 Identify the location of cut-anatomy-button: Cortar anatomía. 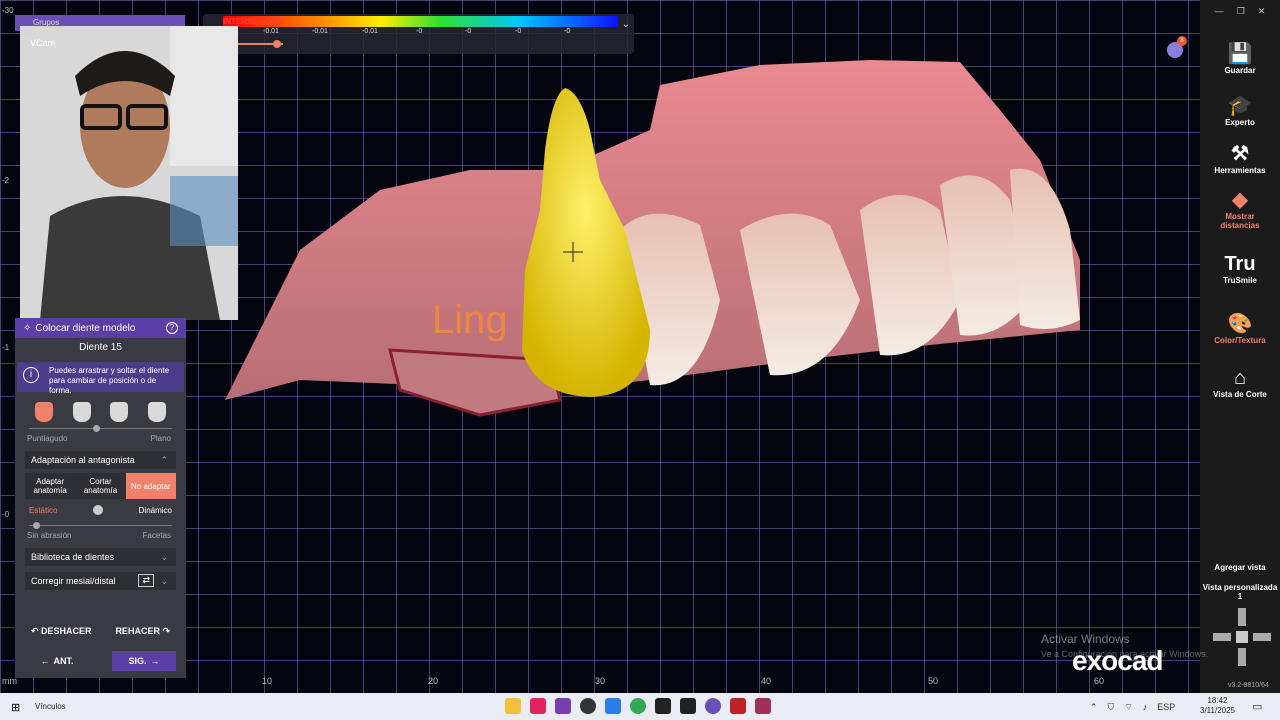
(100, 486).